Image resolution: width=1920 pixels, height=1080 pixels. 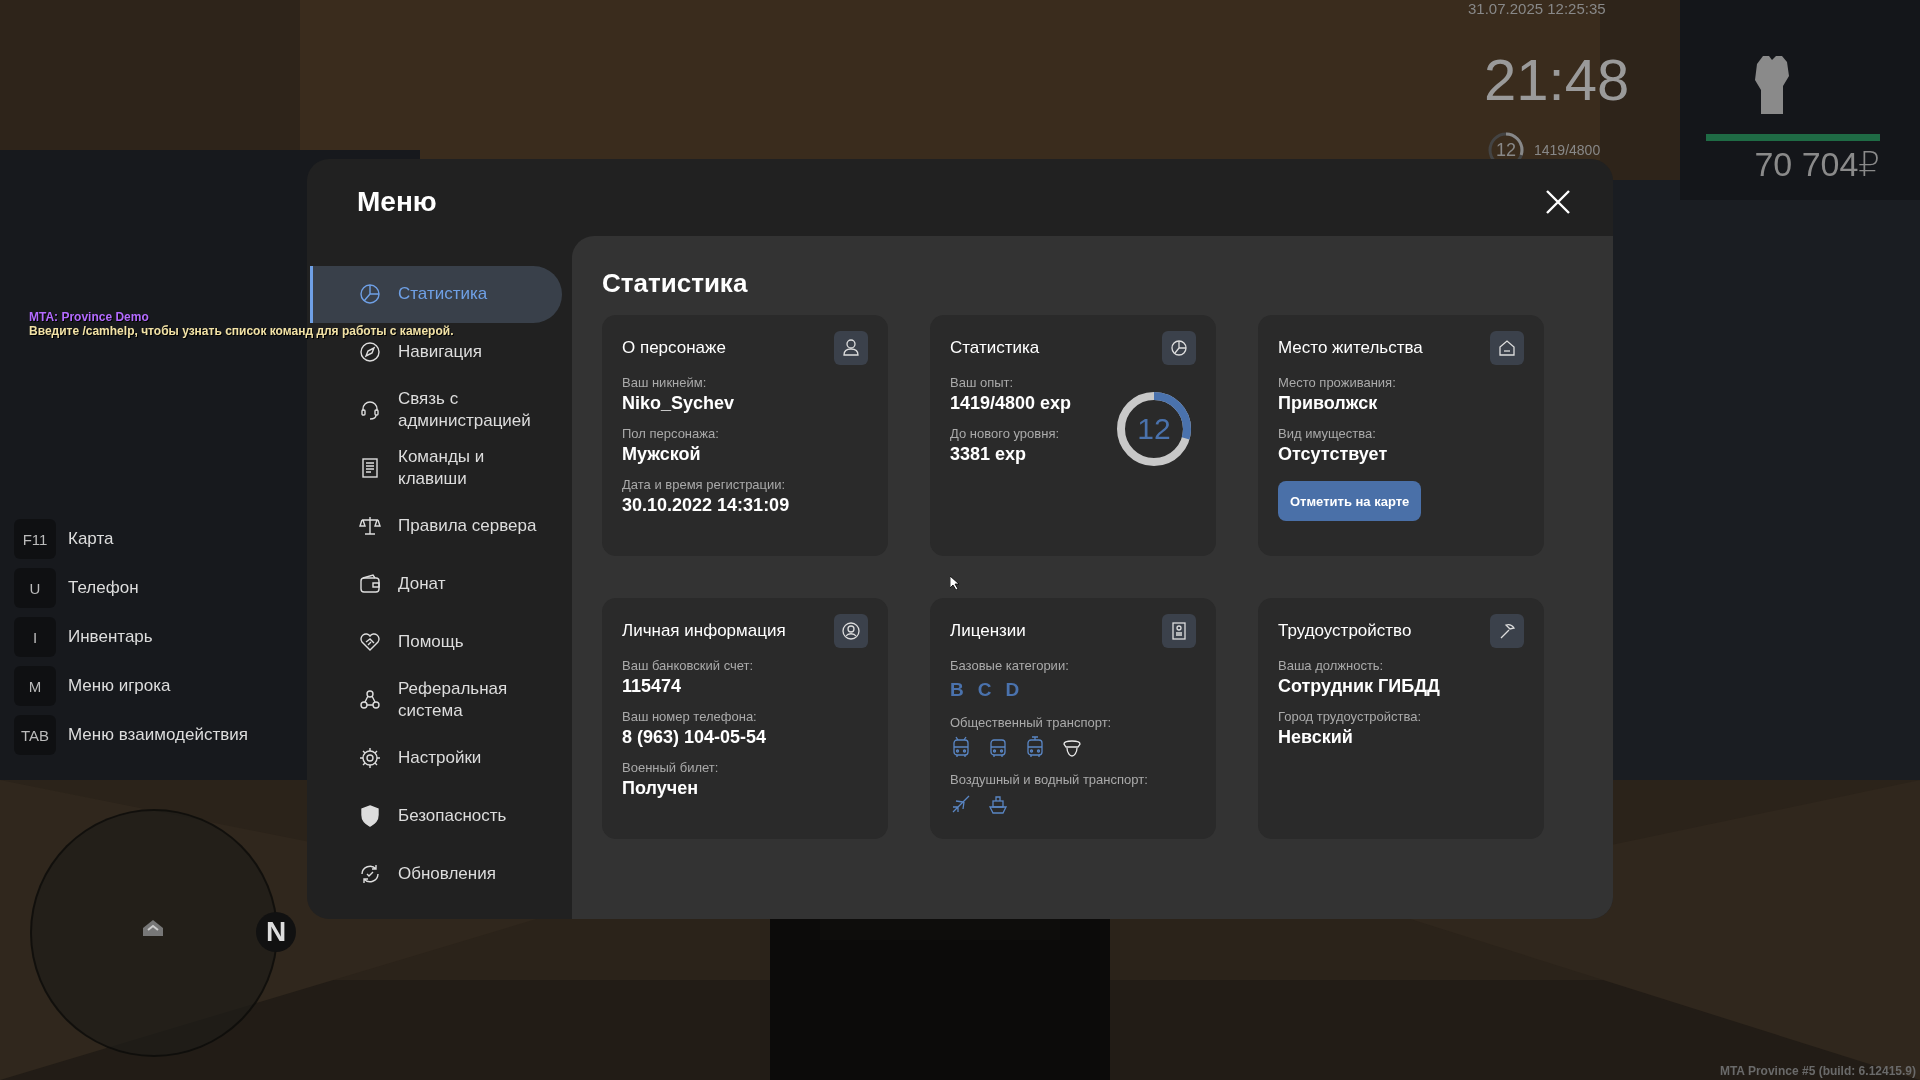 I want to click on sidebar-item: Помощь, so click(x=436, y=642).